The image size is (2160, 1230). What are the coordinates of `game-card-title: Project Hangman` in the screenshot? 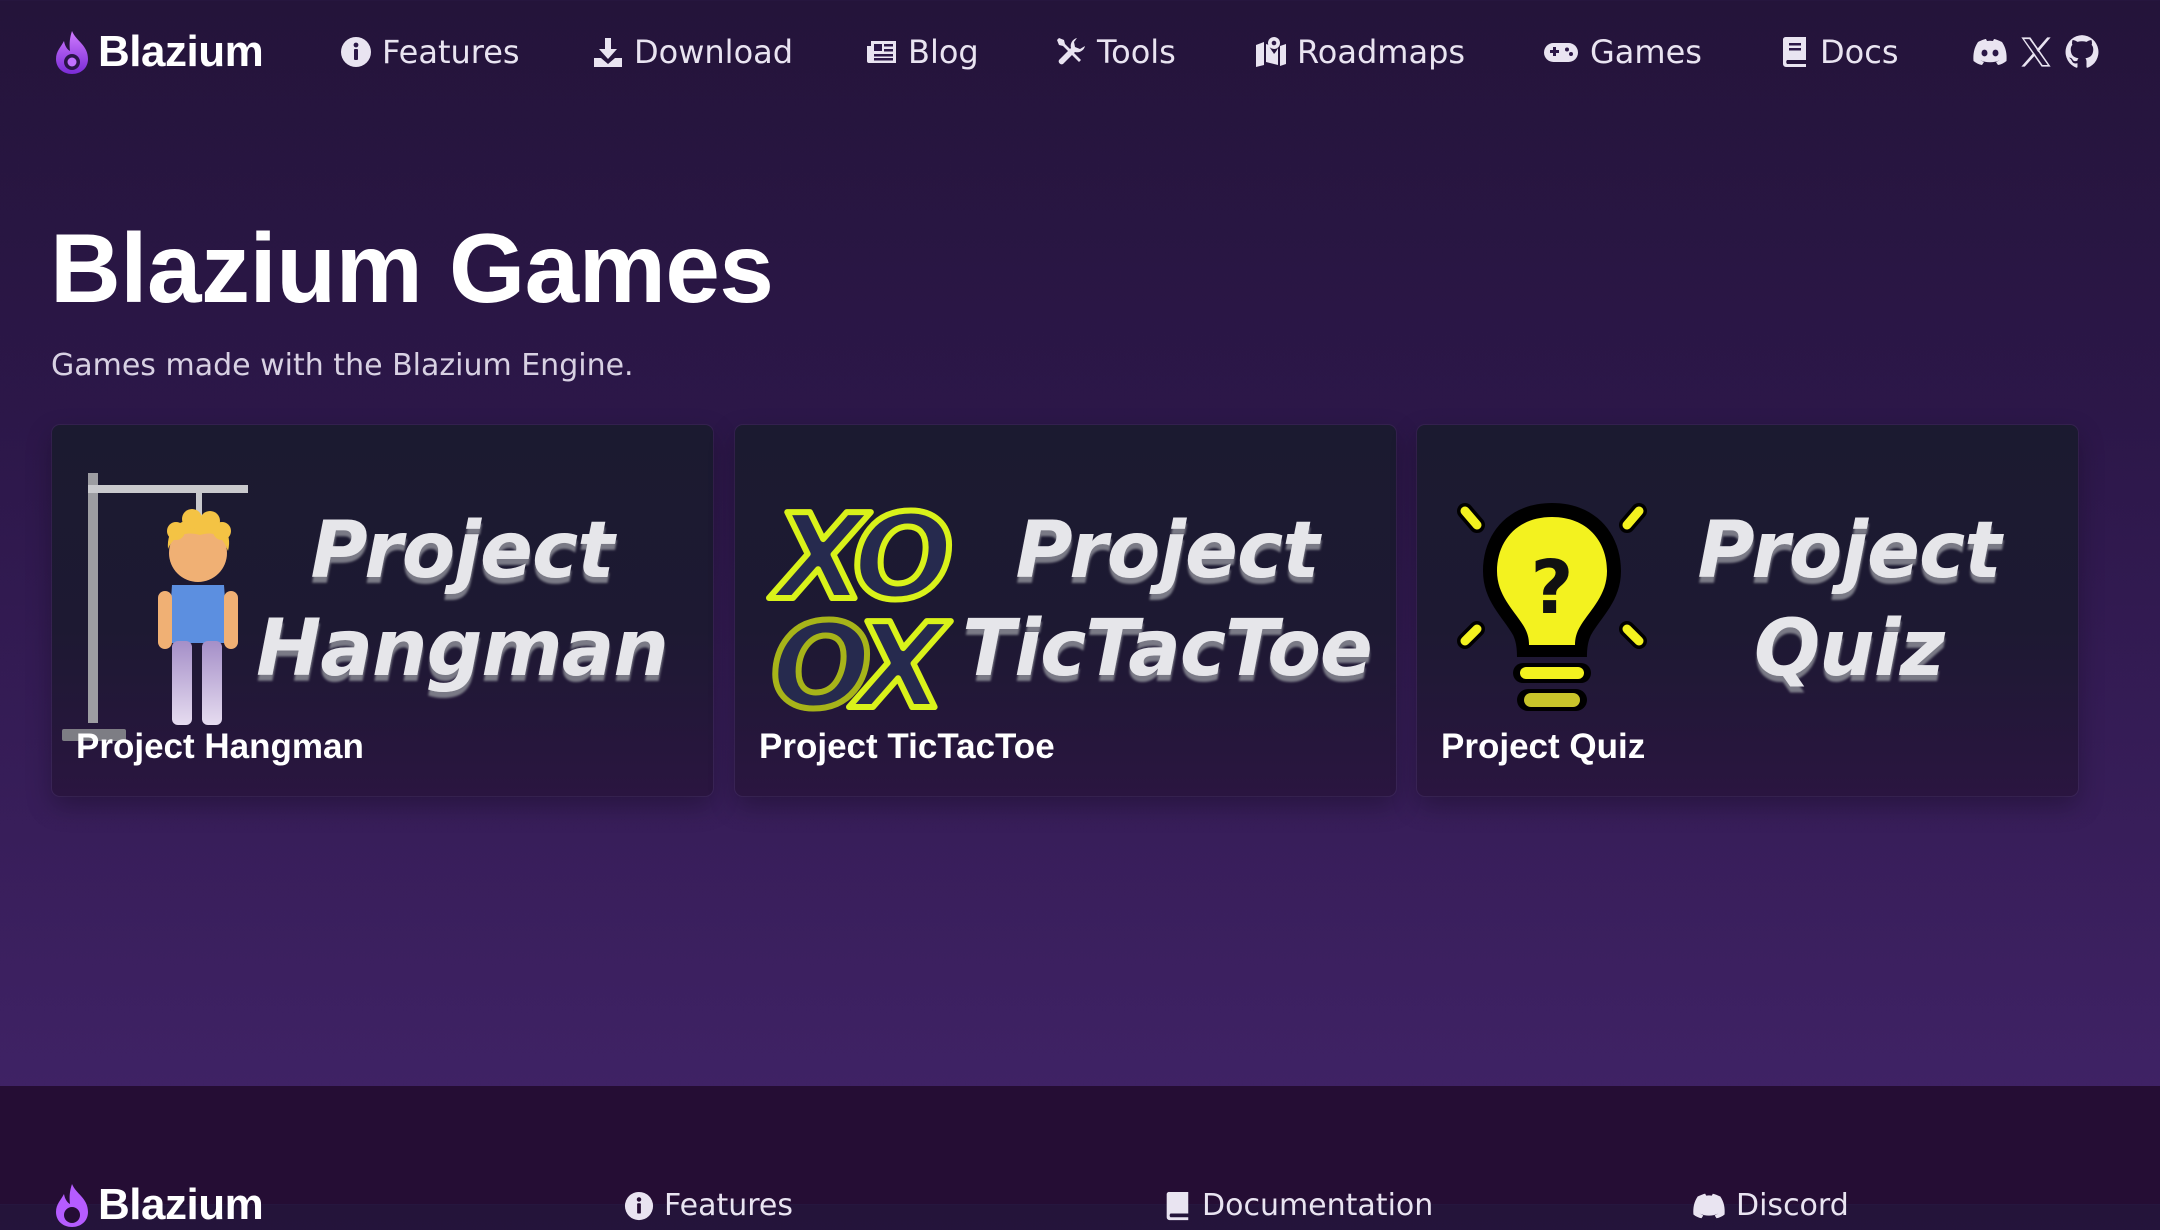 It's located at (220, 746).